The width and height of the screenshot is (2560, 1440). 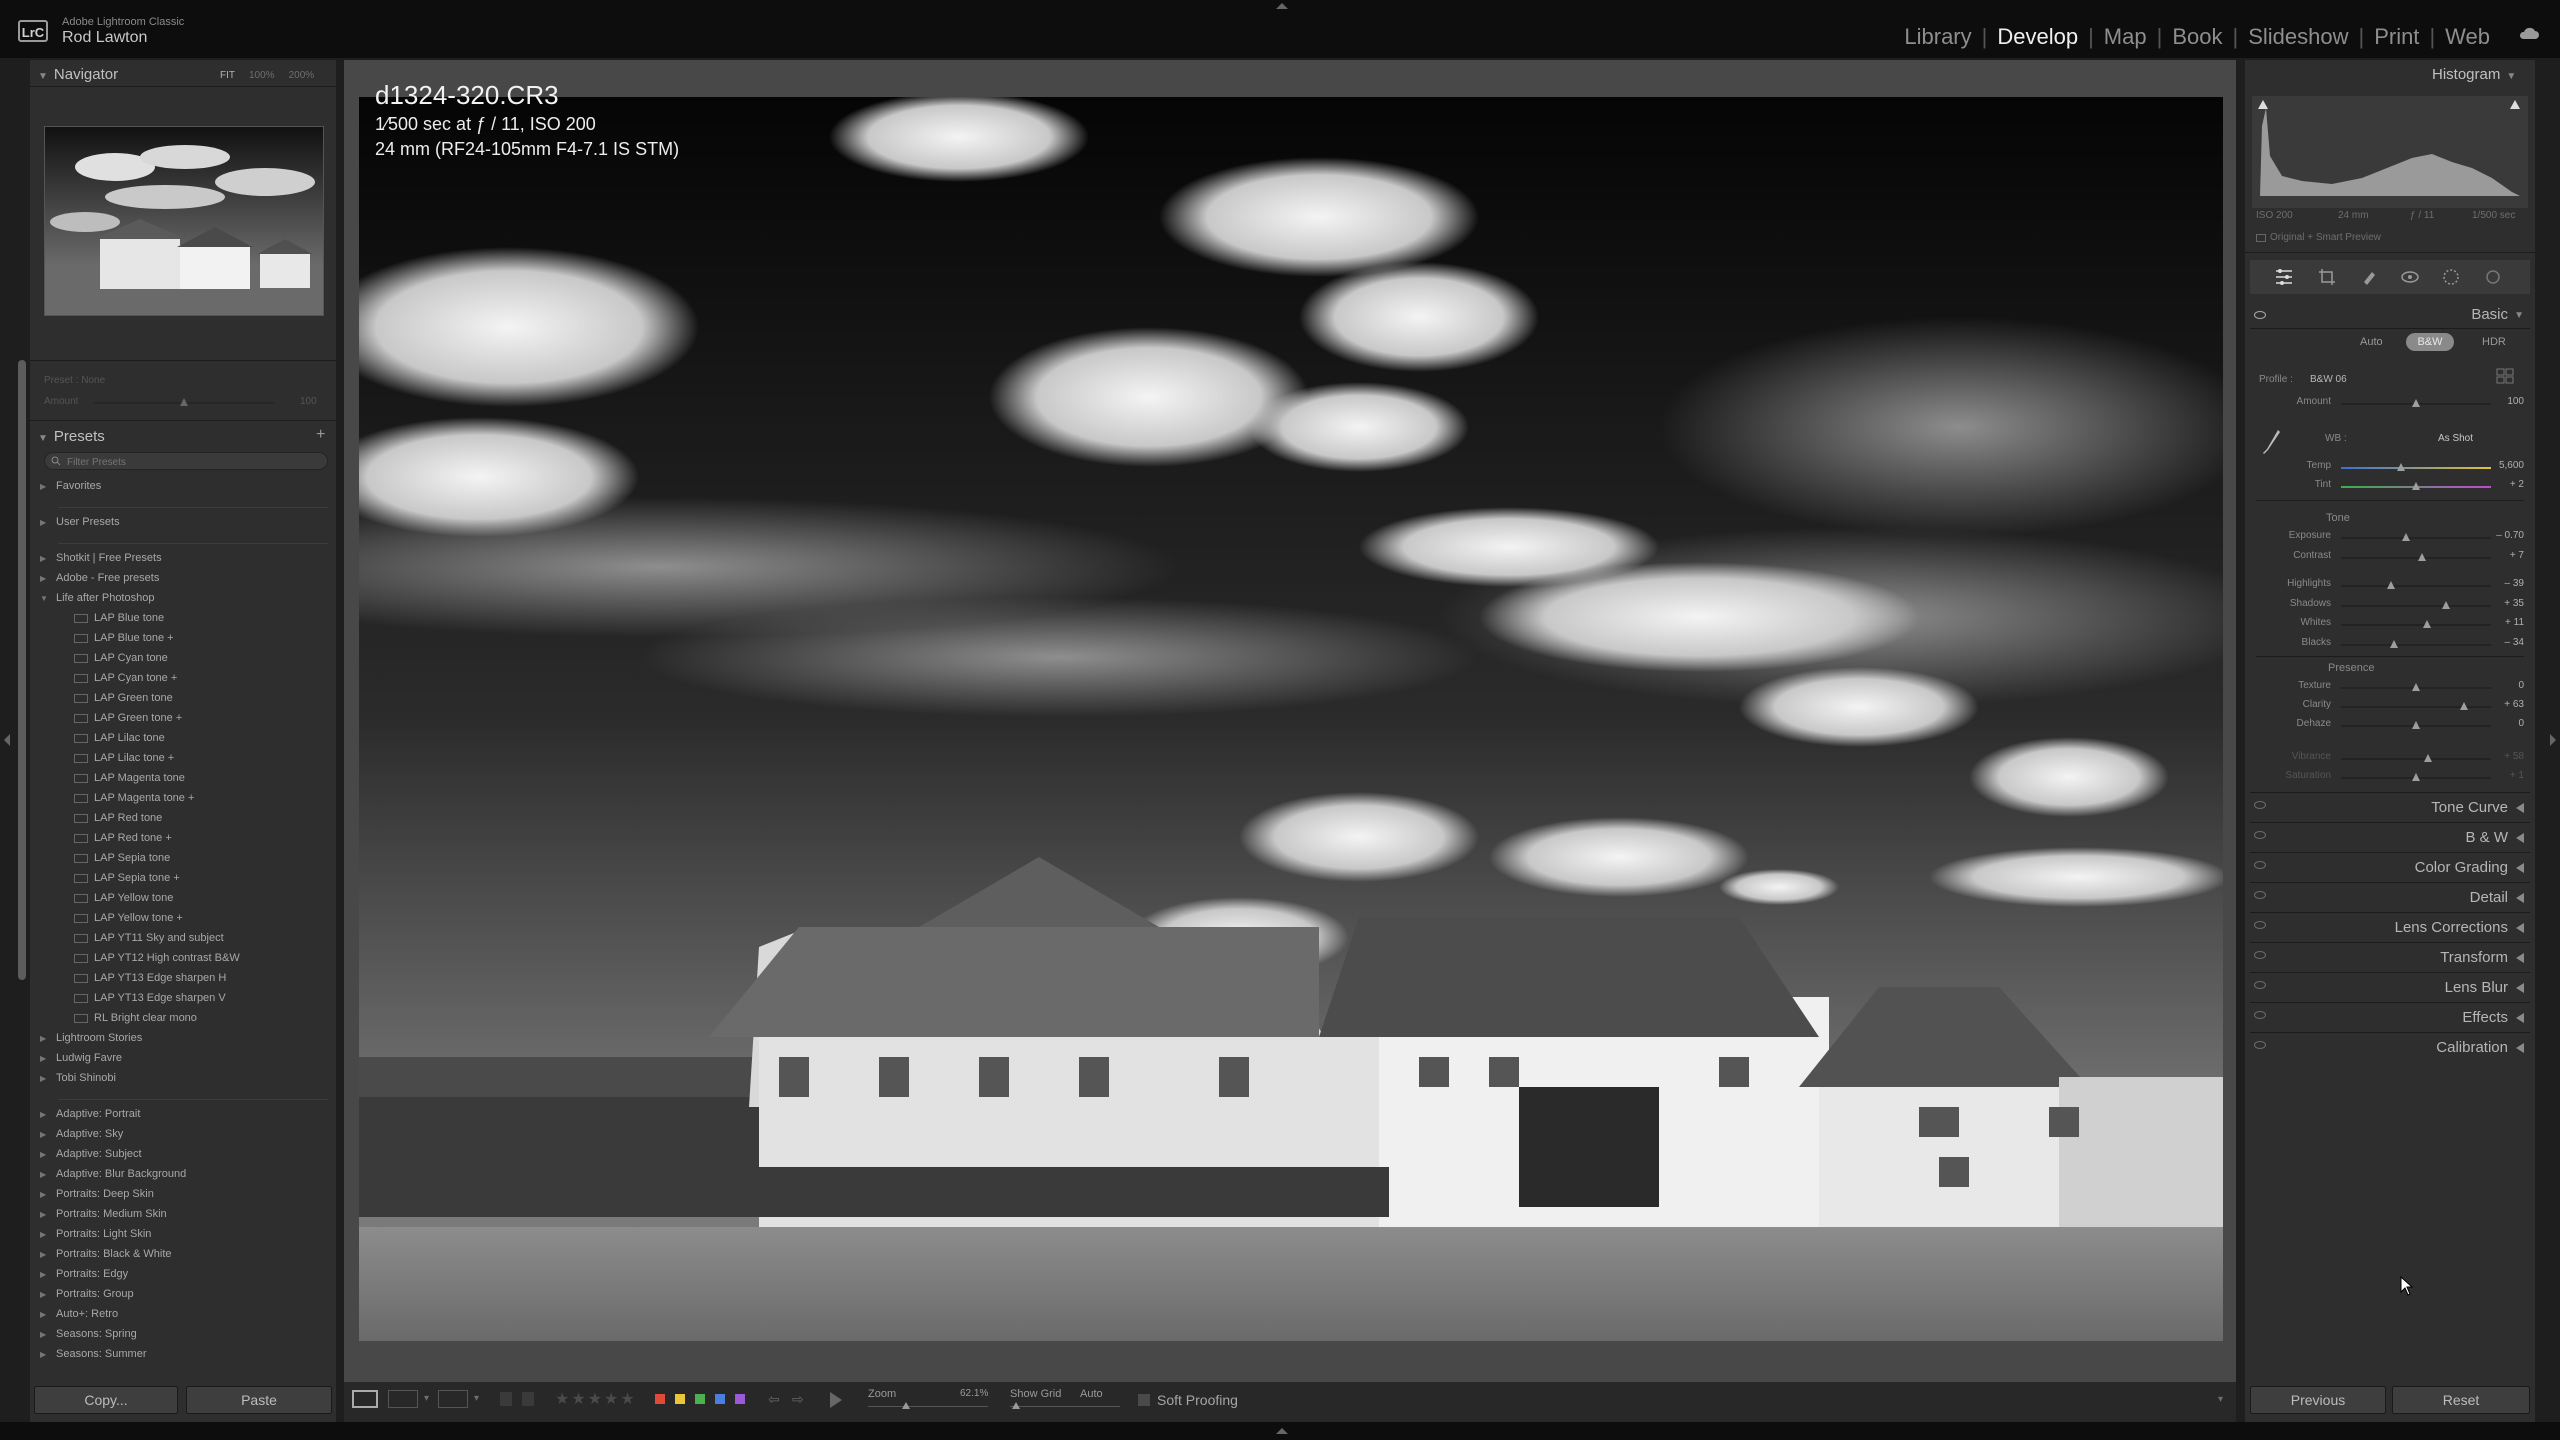 I want to click on slider-value: + 1, so click(x=2517, y=775).